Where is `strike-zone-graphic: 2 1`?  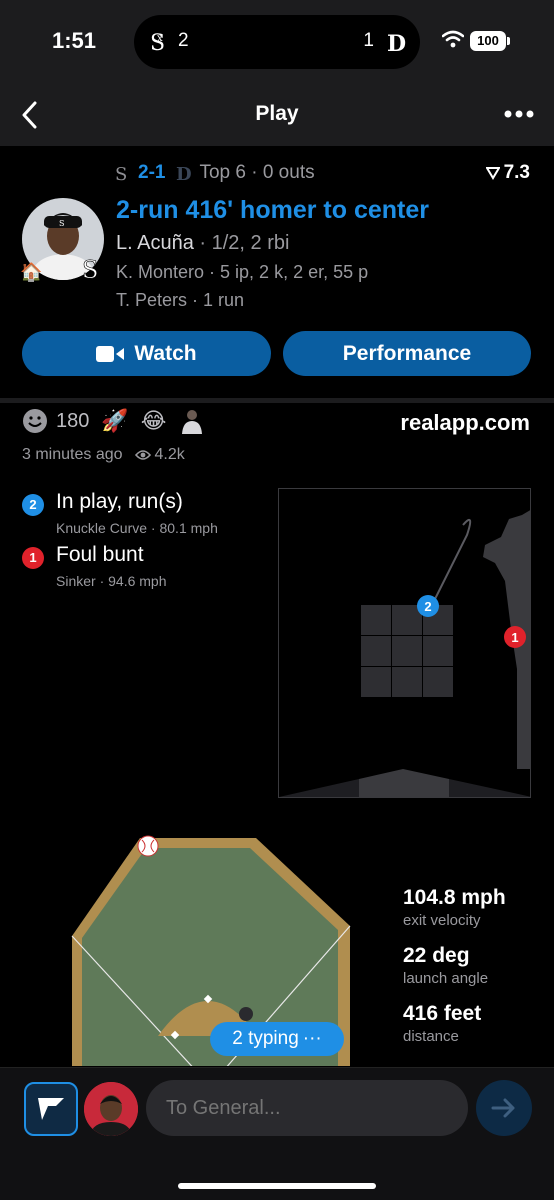 strike-zone-graphic: 2 1 is located at coordinates (404, 653).